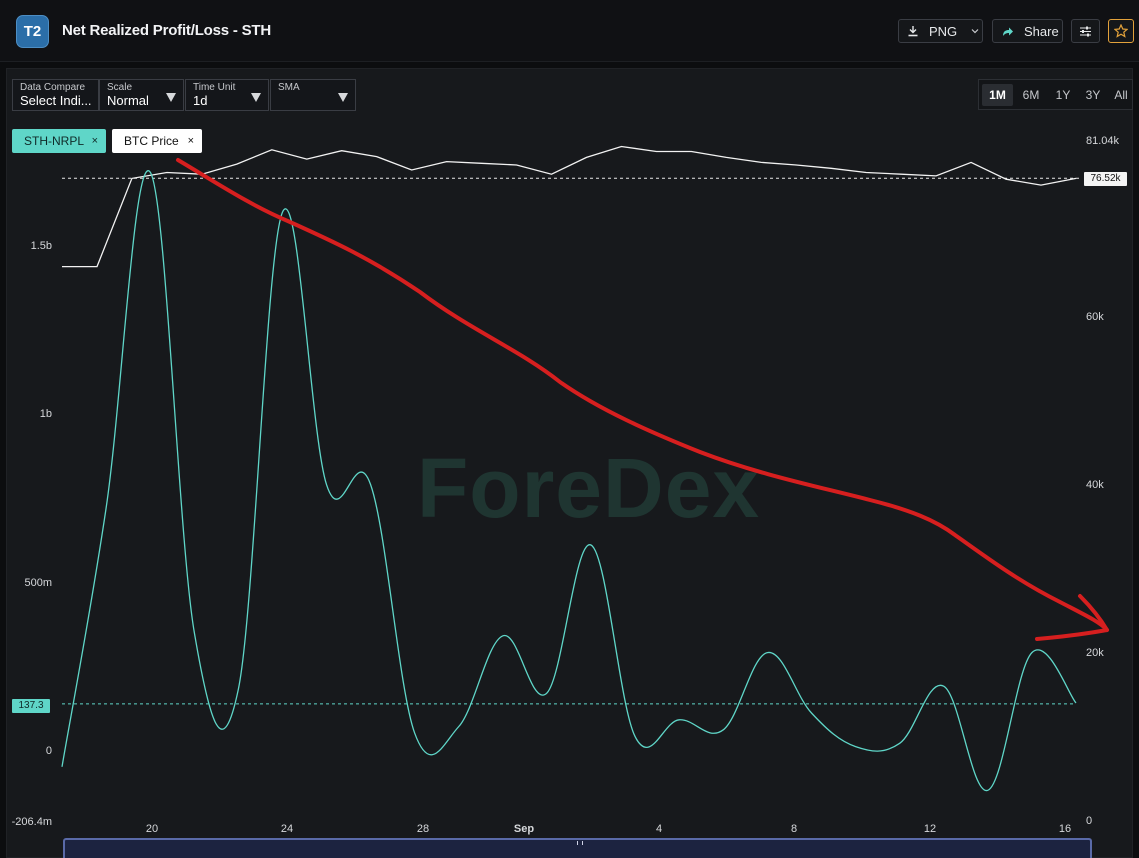 The image size is (1139, 858). Describe the element at coordinates (1072, 617) in the screenshot. I see `annotation-arrow-head` at that location.